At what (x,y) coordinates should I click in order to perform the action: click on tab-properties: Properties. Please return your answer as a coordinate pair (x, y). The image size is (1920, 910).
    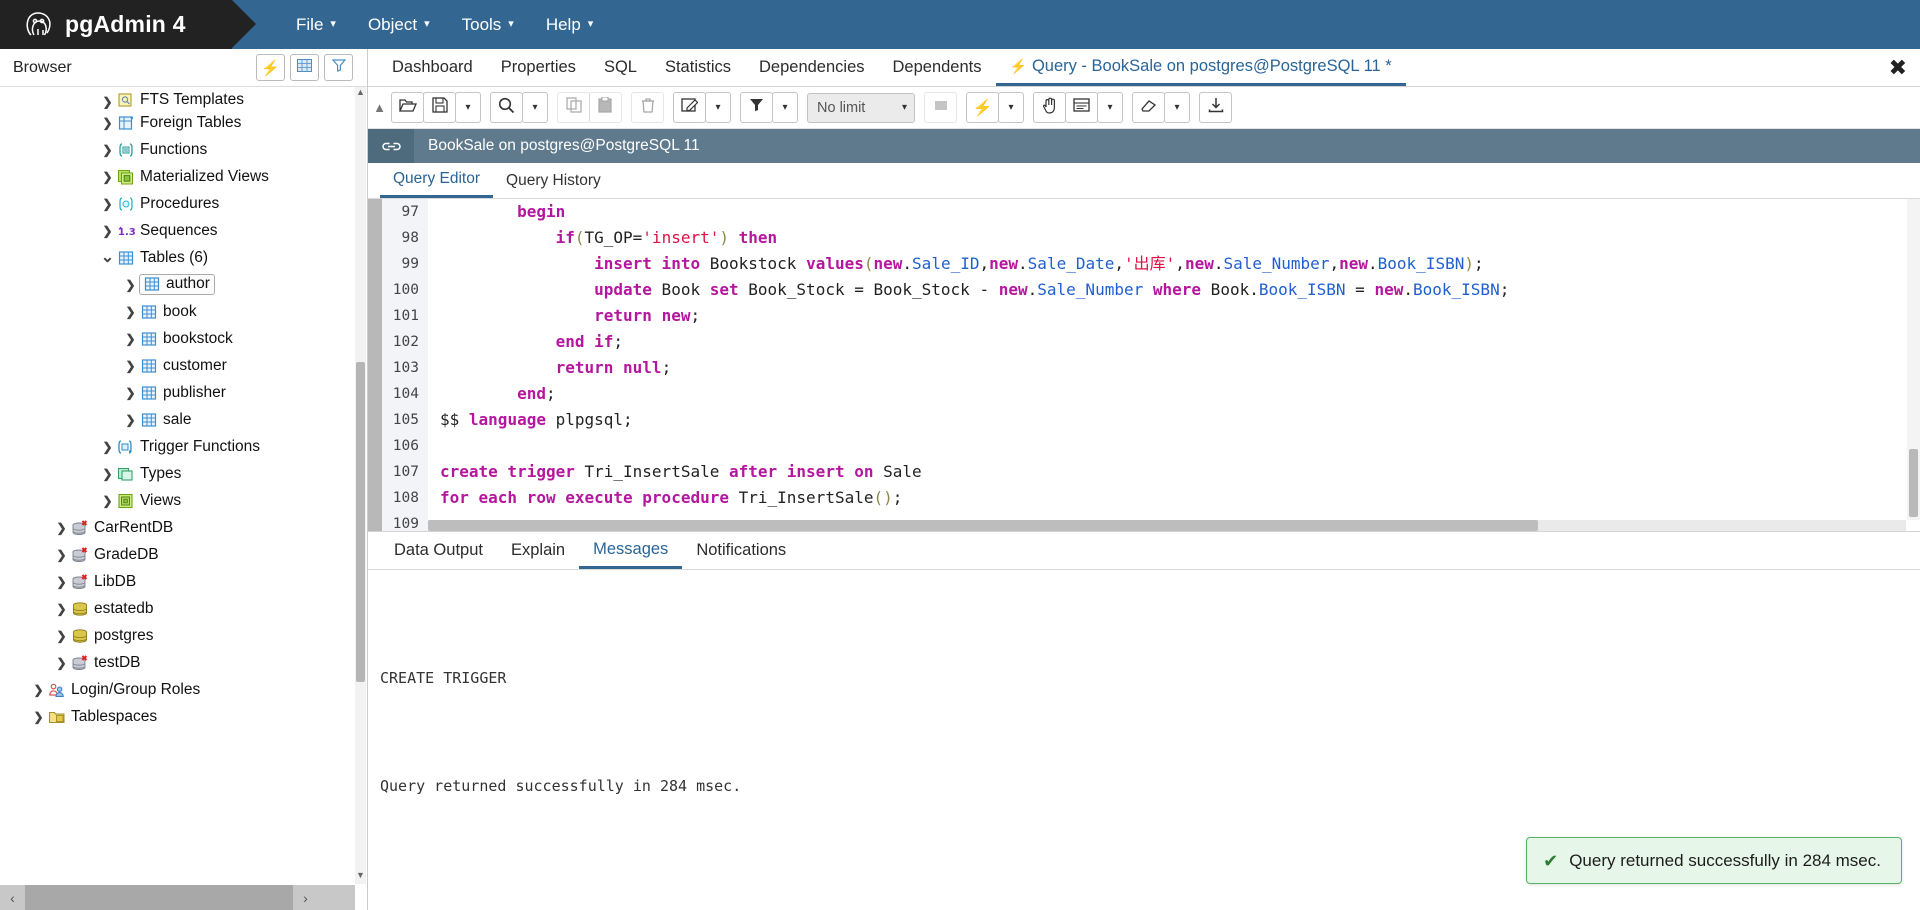
    Looking at the image, I should click on (538, 67).